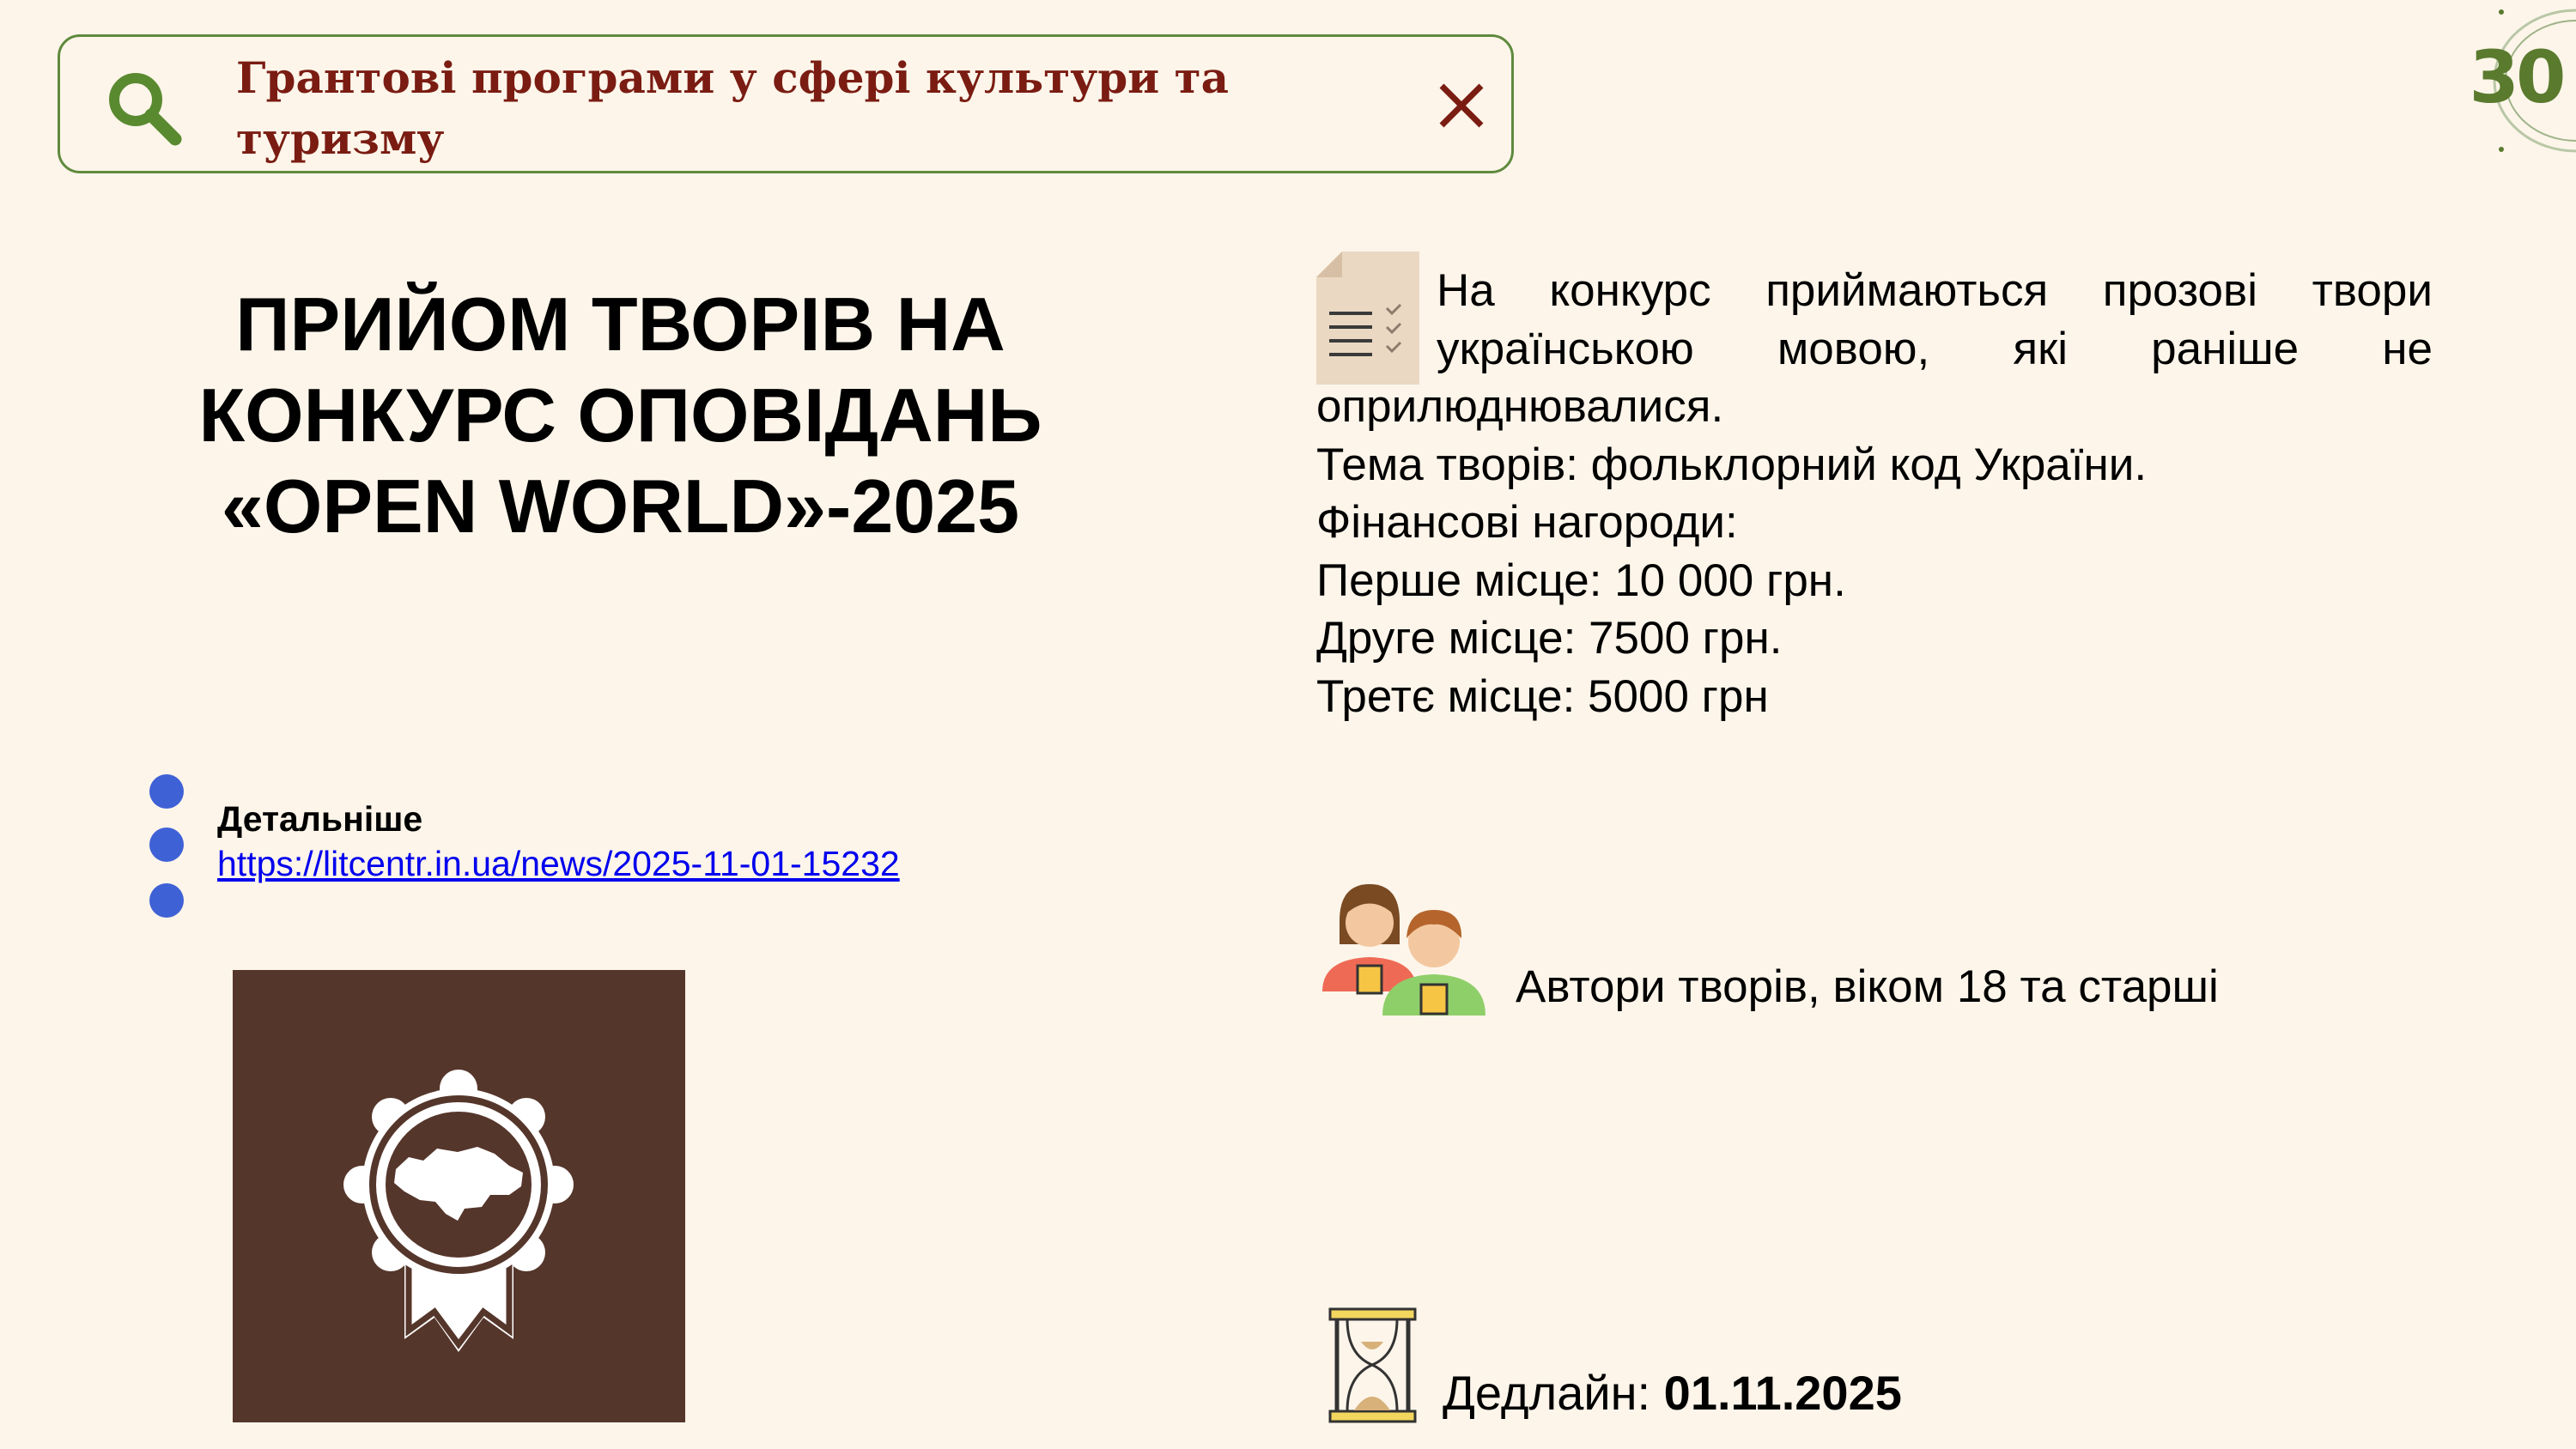 Image resolution: width=2576 pixels, height=1449 pixels. What do you see at coordinates (1732, 464) in the screenshot?
I see `description-line: Тема творів: фольклорний код України.` at bounding box center [1732, 464].